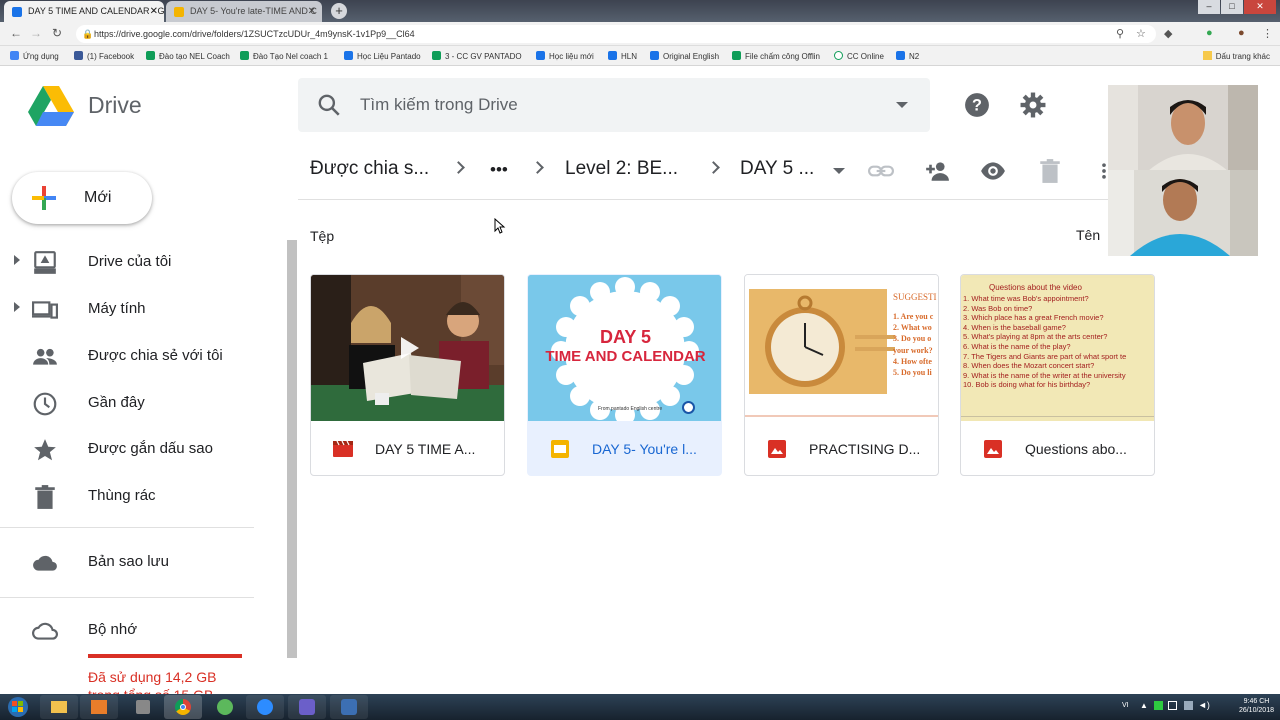 This screenshot has width=1280, height=720. Describe the element at coordinates (57, 33) in the screenshot. I see `reload-icon: ↻` at that location.